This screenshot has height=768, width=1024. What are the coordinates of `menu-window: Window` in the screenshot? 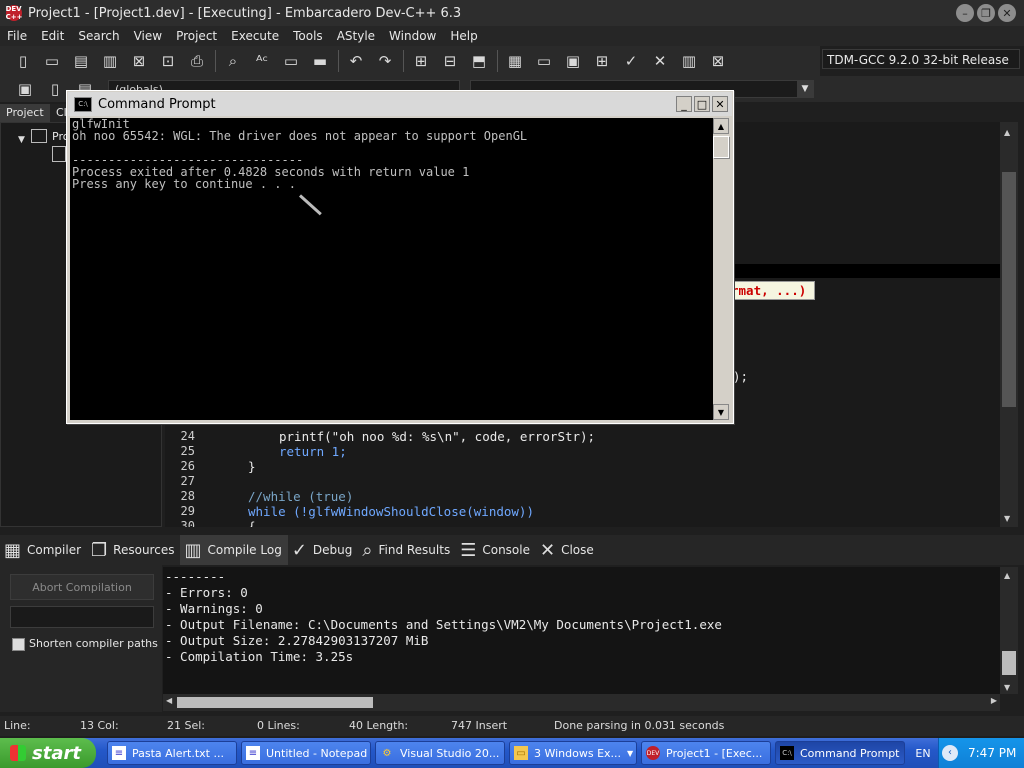 It's located at (412, 36).